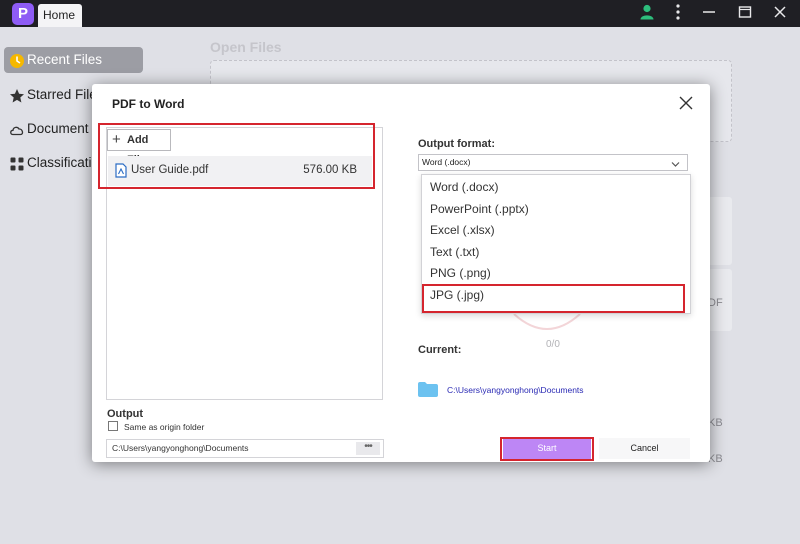  Describe the element at coordinates (720, 231) in the screenshot. I see `background-card` at that location.